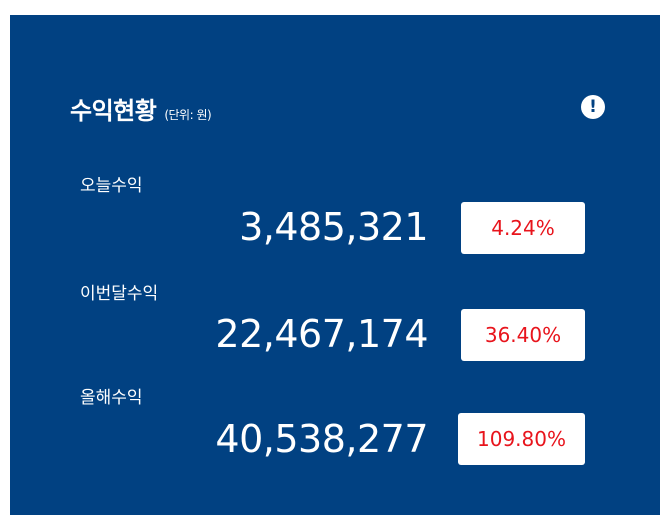  I want to click on exclamation-icon: !, so click(593, 107).